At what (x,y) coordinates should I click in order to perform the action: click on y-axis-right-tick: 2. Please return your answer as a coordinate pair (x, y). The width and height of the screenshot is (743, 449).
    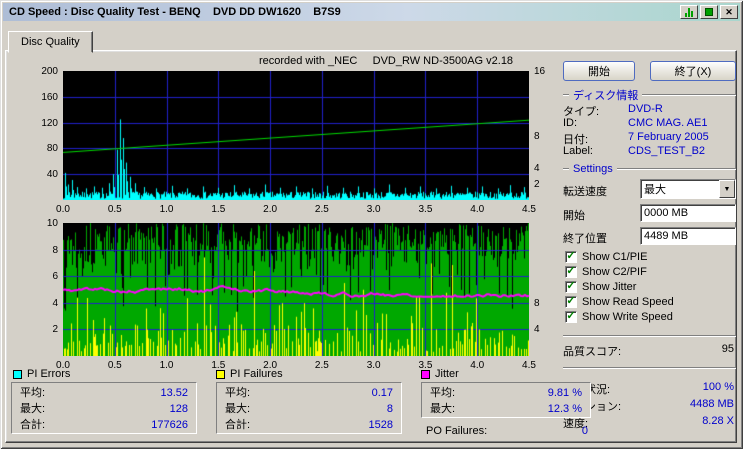
    Looking at the image, I should click on (537, 184).